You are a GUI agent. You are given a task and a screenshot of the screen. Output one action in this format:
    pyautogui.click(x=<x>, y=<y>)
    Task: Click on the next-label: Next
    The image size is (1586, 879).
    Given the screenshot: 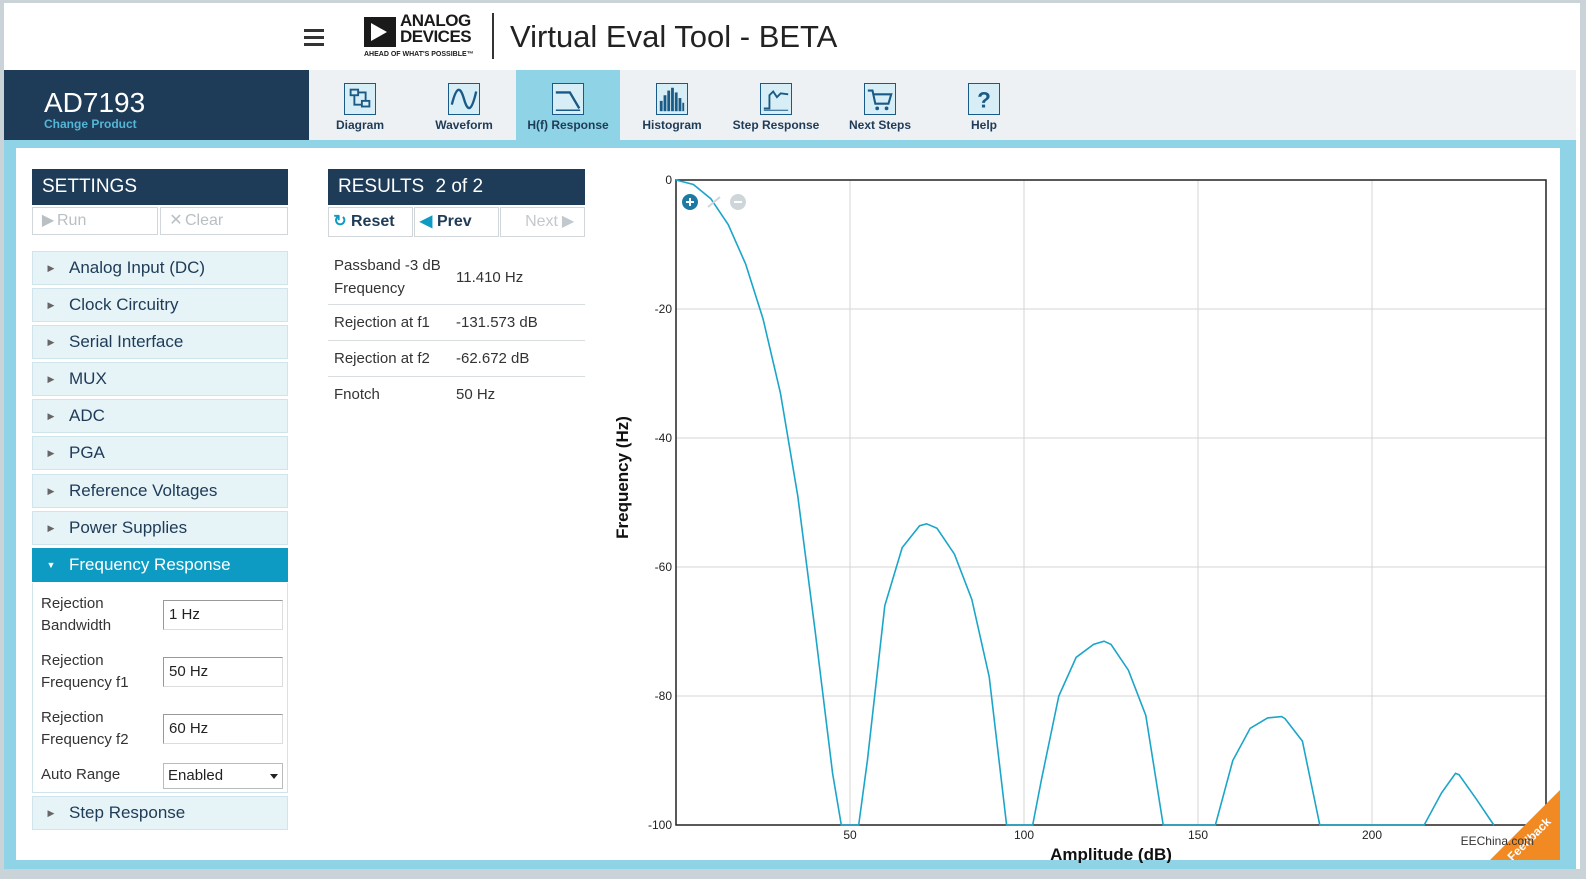 What is the action you would take?
    pyautogui.click(x=541, y=221)
    